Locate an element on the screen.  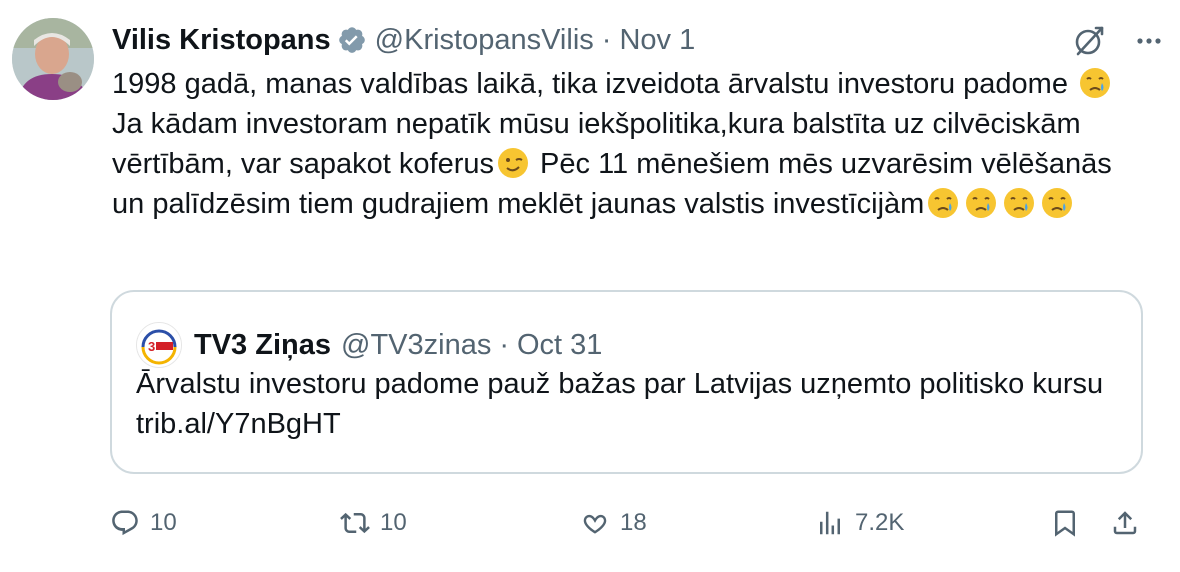
quoted-tweet-header: 3 TV3 Ziņas @TV3zinas · Oct 31 is located at coordinates (369, 345).